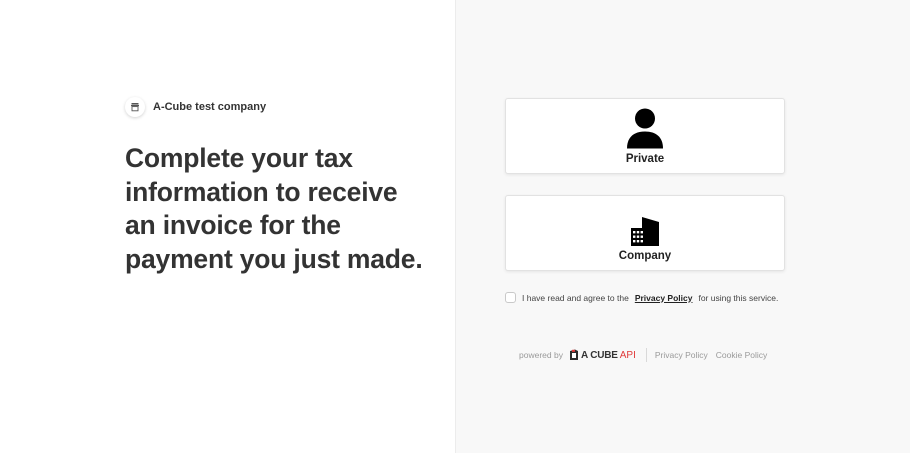 The height and width of the screenshot is (453, 910). What do you see at coordinates (135, 107) in the screenshot?
I see `storefront-icon` at bounding box center [135, 107].